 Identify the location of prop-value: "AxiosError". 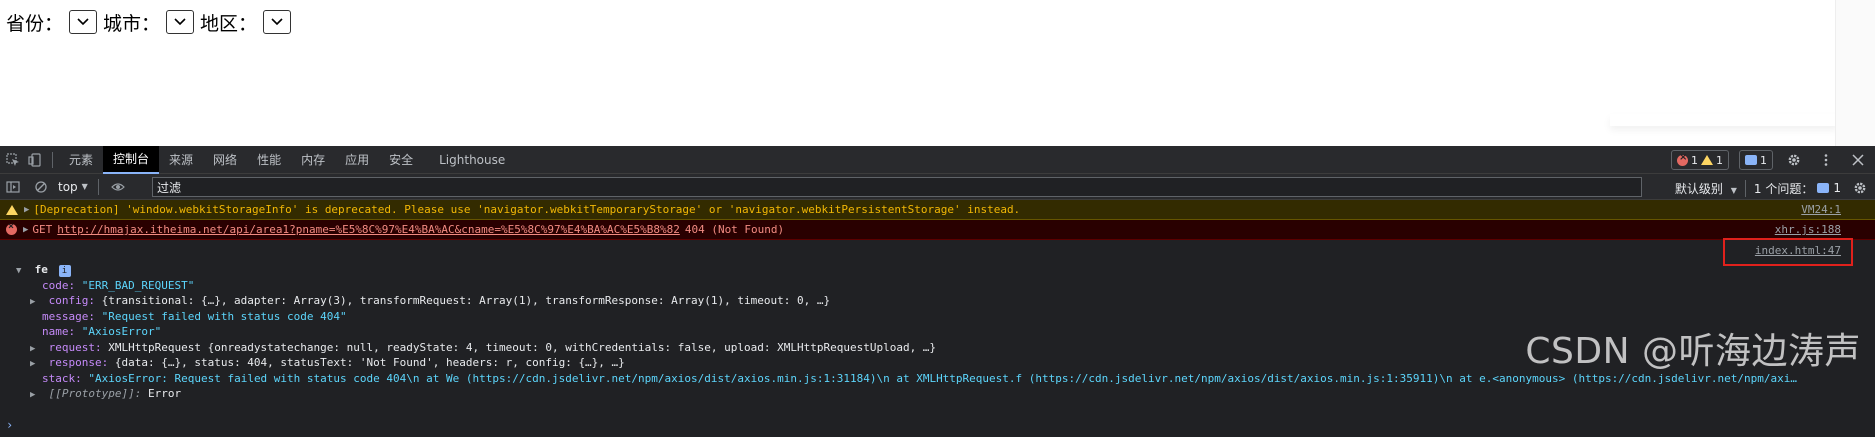
(121, 331).